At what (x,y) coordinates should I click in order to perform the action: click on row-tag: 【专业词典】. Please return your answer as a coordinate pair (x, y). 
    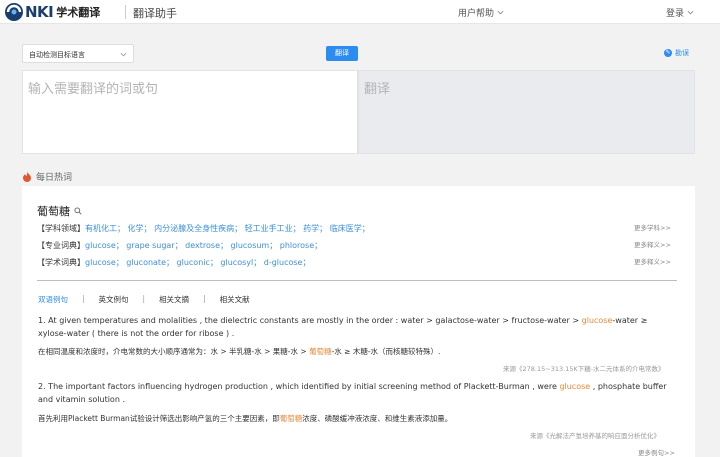
    Looking at the image, I should click on (61, 245).